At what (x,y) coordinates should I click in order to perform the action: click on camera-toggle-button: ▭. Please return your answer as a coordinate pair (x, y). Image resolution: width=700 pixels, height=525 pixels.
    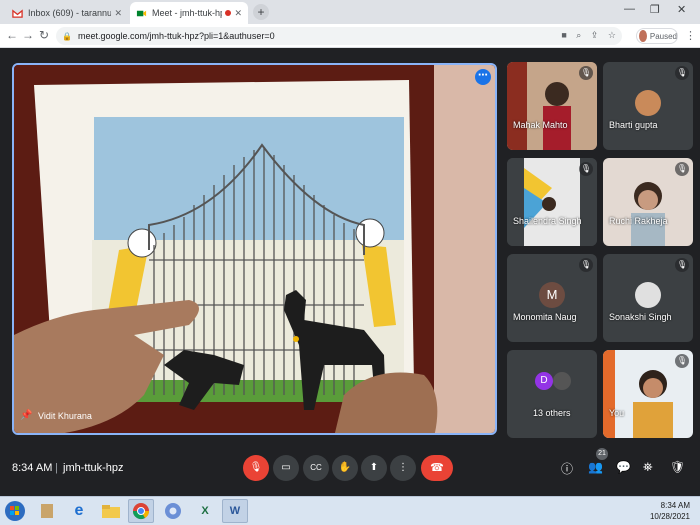
    Looking at the image, I should click on (286, 468).